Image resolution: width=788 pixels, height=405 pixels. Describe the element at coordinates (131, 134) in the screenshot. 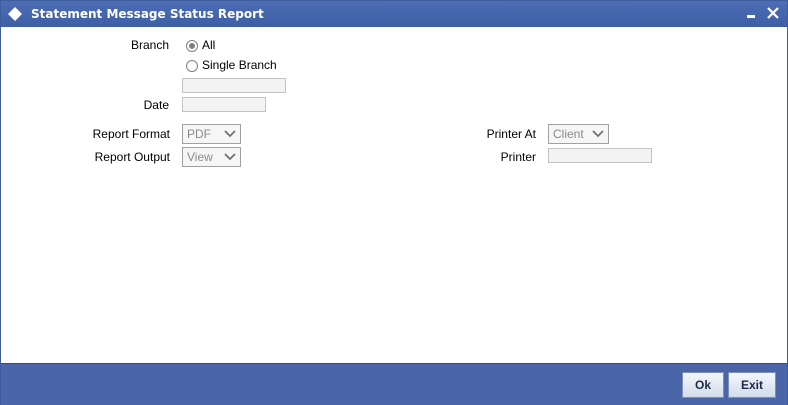

I see `report-format-label: Report Format` at that location.